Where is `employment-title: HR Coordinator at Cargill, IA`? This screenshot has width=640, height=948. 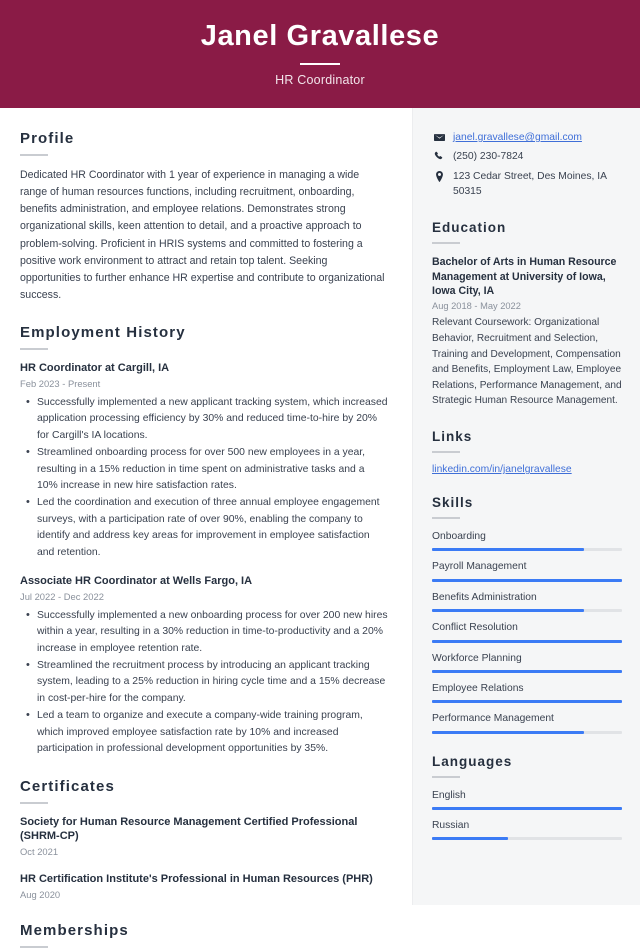 employment-title: HR Coordinator at Cargill, IA is located at coordinates (95, 368).